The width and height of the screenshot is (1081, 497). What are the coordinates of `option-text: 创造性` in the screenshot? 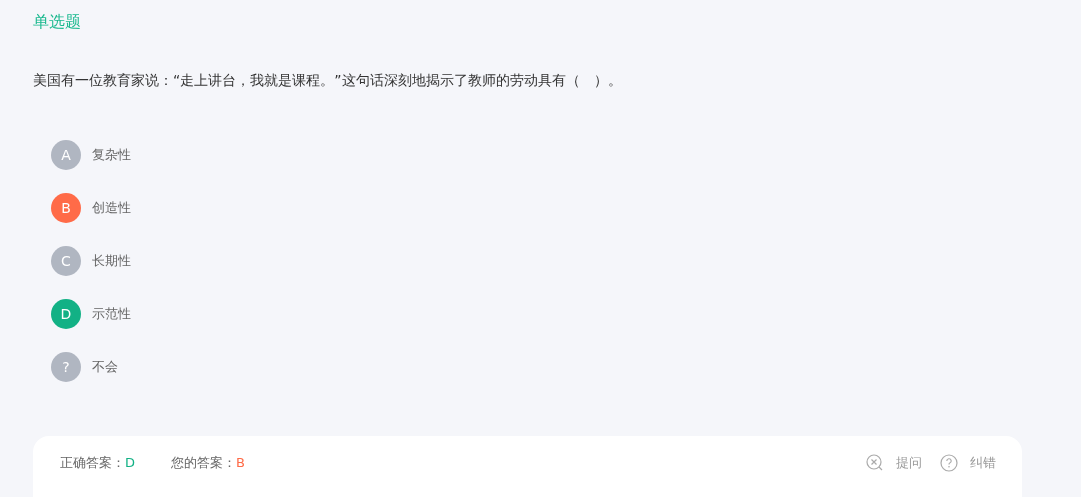 It's located at (111, 208).